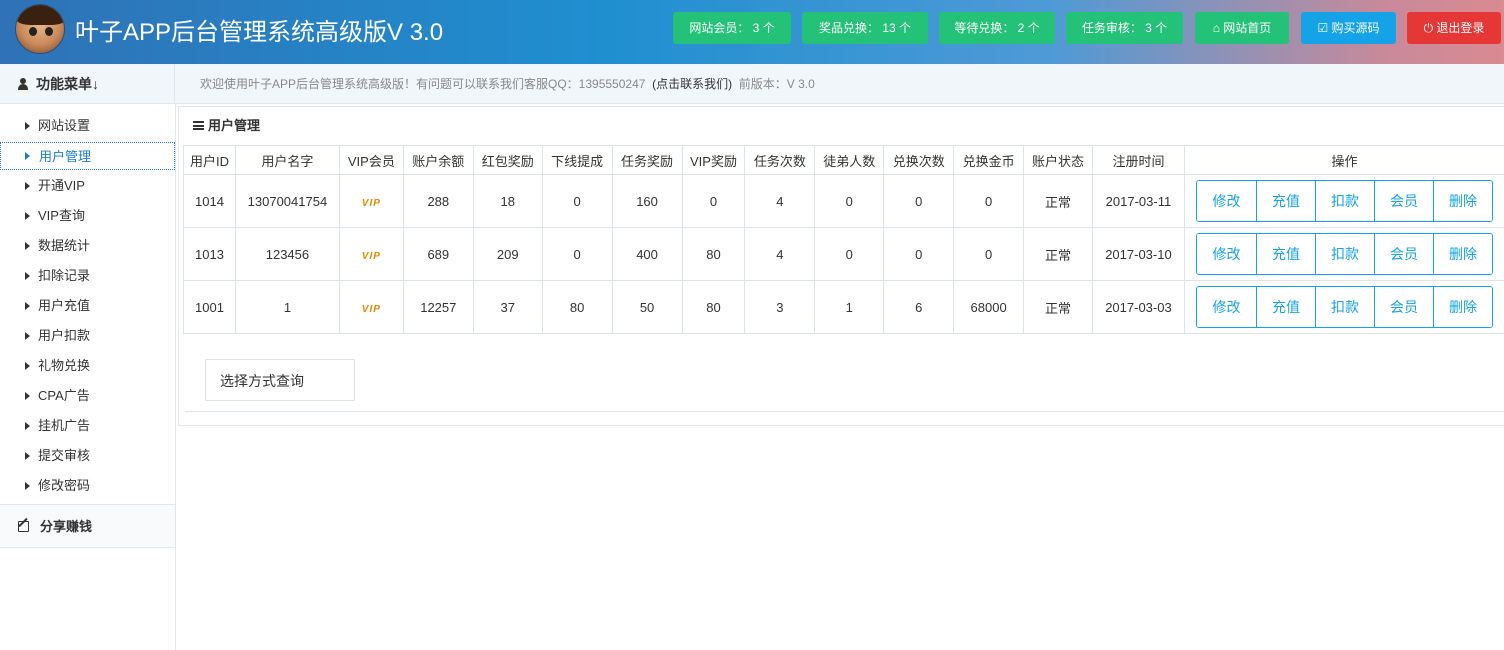 Image resolution: width=1504 pixels, height=650 pixels. I want to click on cell-task-reward: 400, so click(647, 254).